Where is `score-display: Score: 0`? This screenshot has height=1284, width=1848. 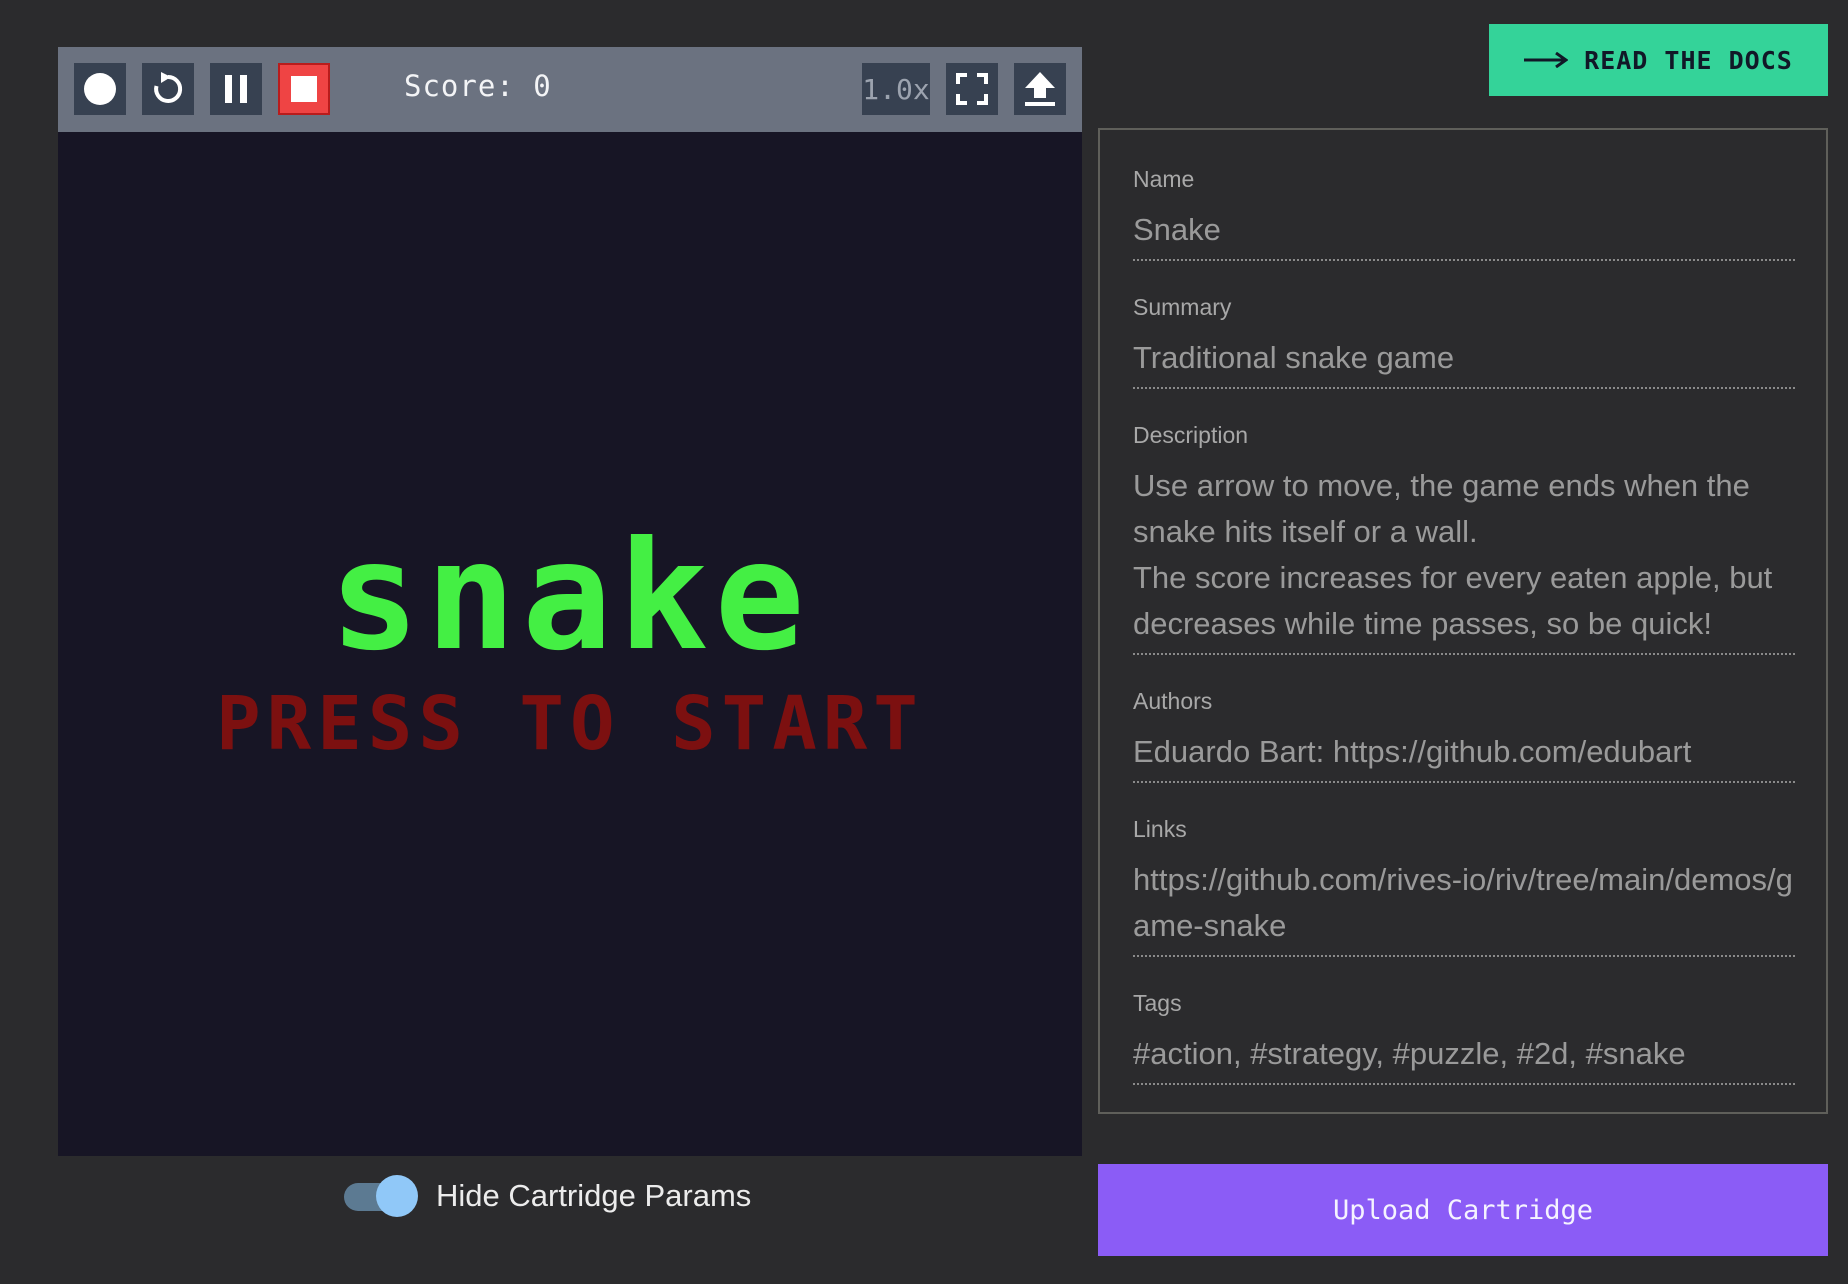 score-display: Score: 0 is located at coordinates (478, 86).